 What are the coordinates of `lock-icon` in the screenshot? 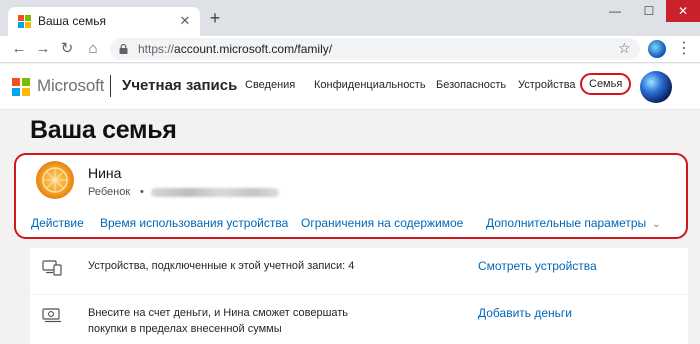 It's located at (123, 49).